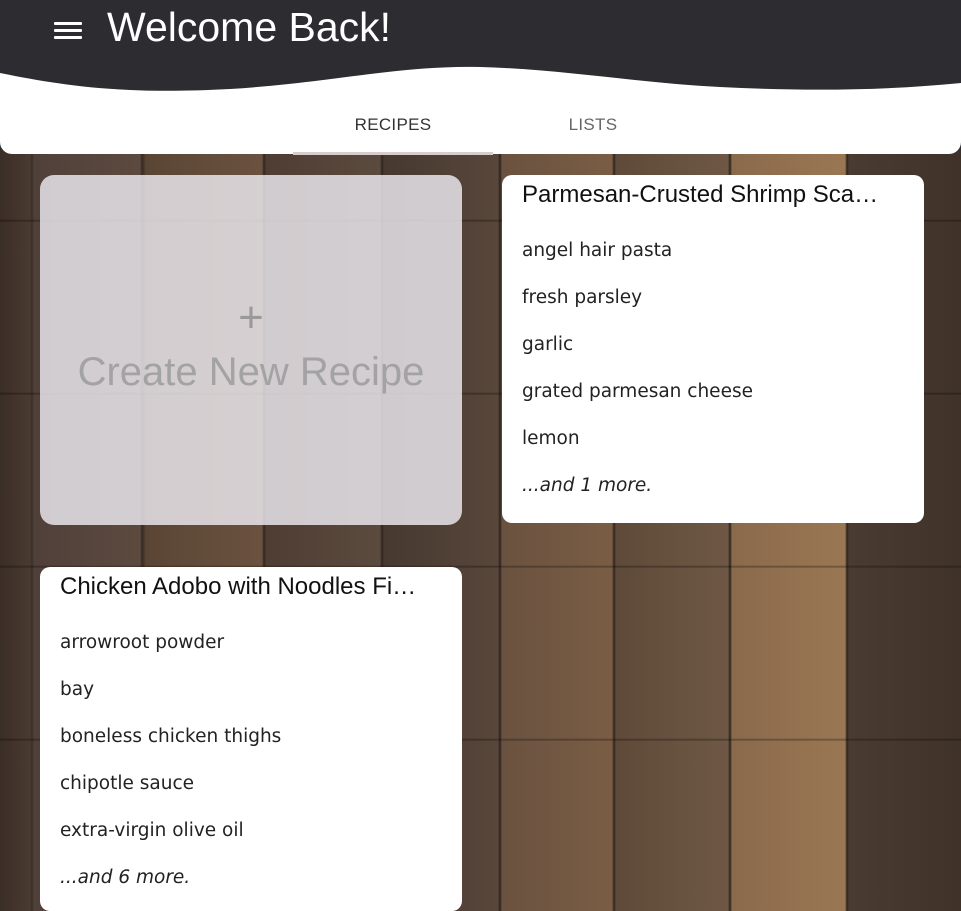  Describe the element at coordinates (127, 783) in the screenshot. I see `ingredient-item: chipotle sauce` at that location.